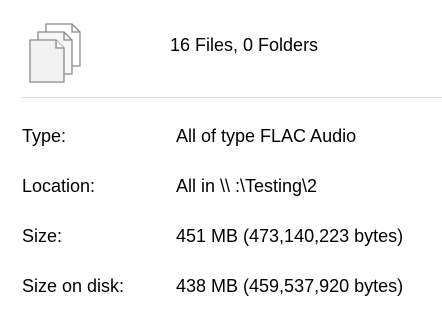 The image size is (442, 311). I want to click on size-on-disk-value: 438 MB (459,537,920 bytes), so click(290, 286).